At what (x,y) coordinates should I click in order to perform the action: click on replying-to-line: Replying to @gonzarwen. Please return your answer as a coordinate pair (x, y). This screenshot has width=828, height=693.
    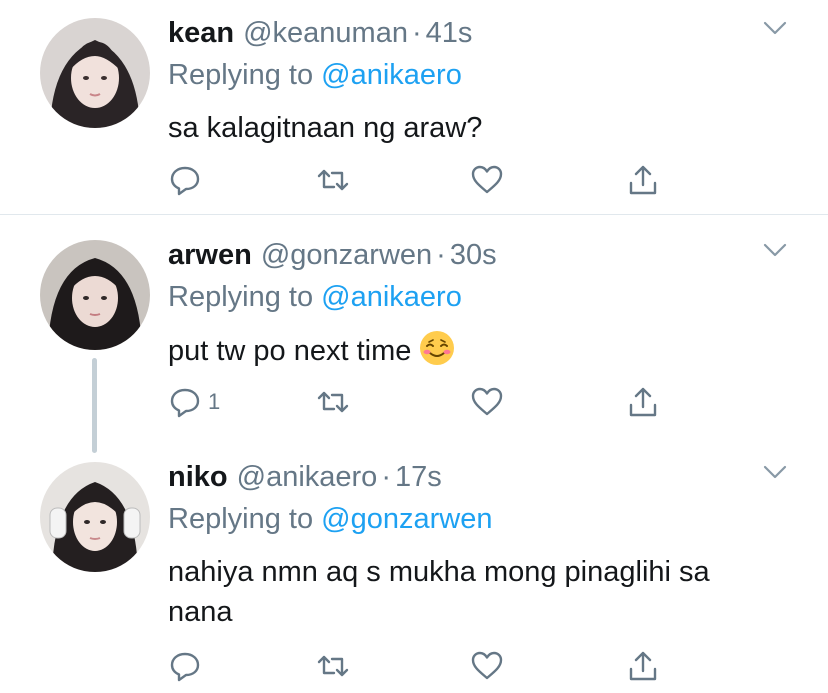
    Looking at the image, I should click on (478, 519).